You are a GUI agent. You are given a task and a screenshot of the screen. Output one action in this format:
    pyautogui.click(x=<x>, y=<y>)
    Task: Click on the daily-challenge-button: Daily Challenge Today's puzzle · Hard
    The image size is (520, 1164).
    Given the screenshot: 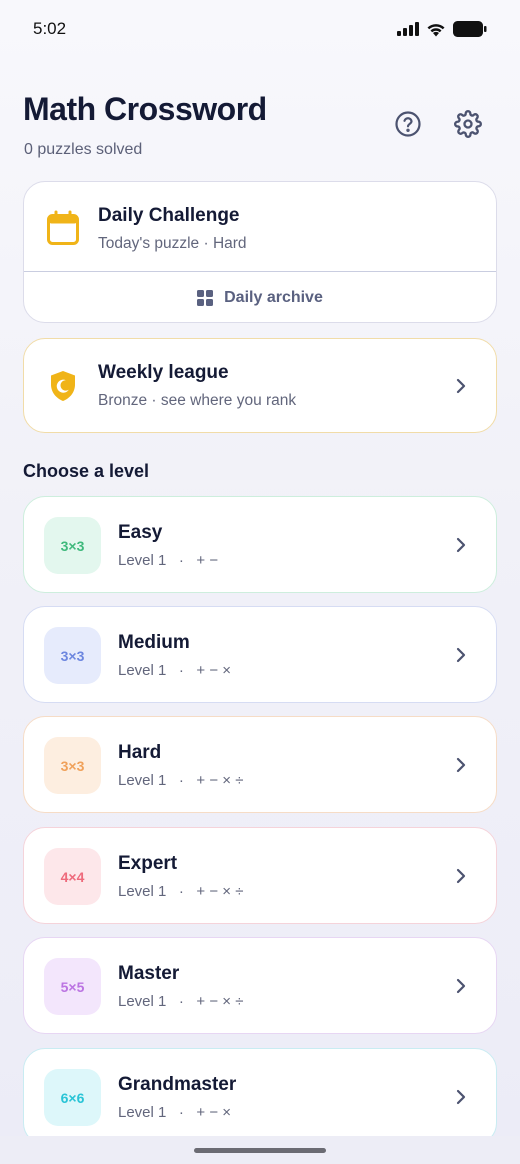 What is the action you would take?
    pyautogui.click(x=260, y=227)
    